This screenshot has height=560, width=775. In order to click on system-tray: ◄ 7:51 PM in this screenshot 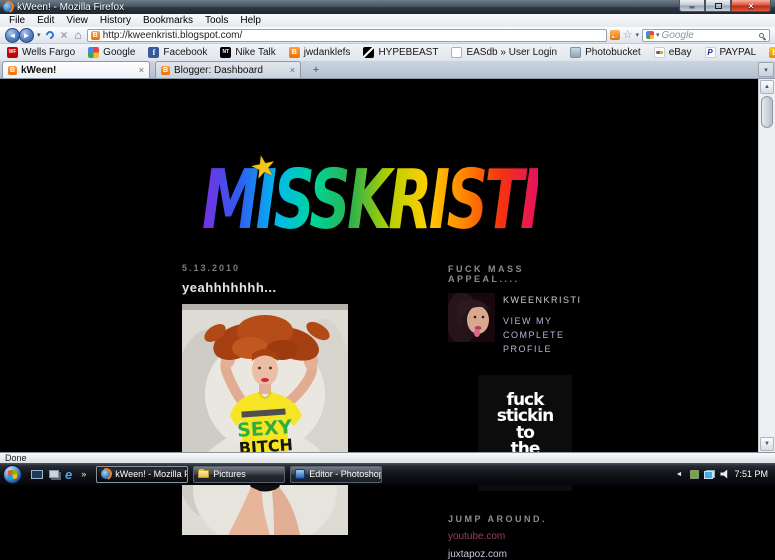, I will do `click(725, 474)`.